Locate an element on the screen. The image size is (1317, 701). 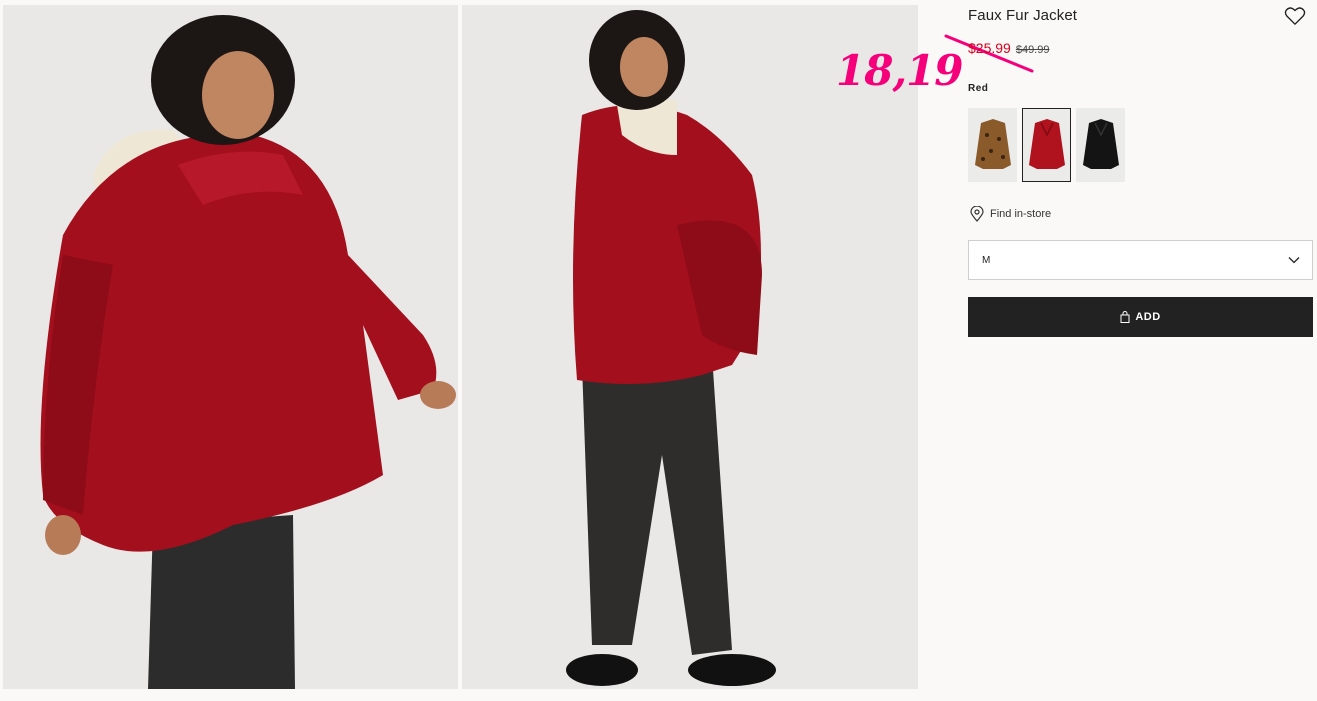
red-jacket-thumbnail is located at coordinates (1046, 144).